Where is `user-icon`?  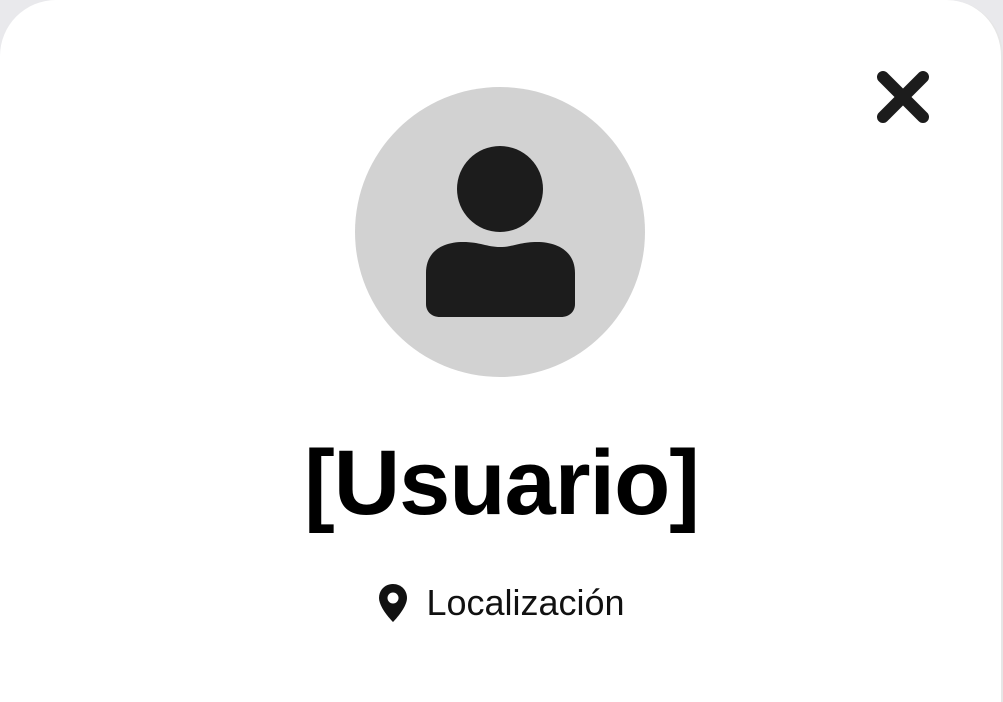 user-icon is located at coordinates (500, 231).